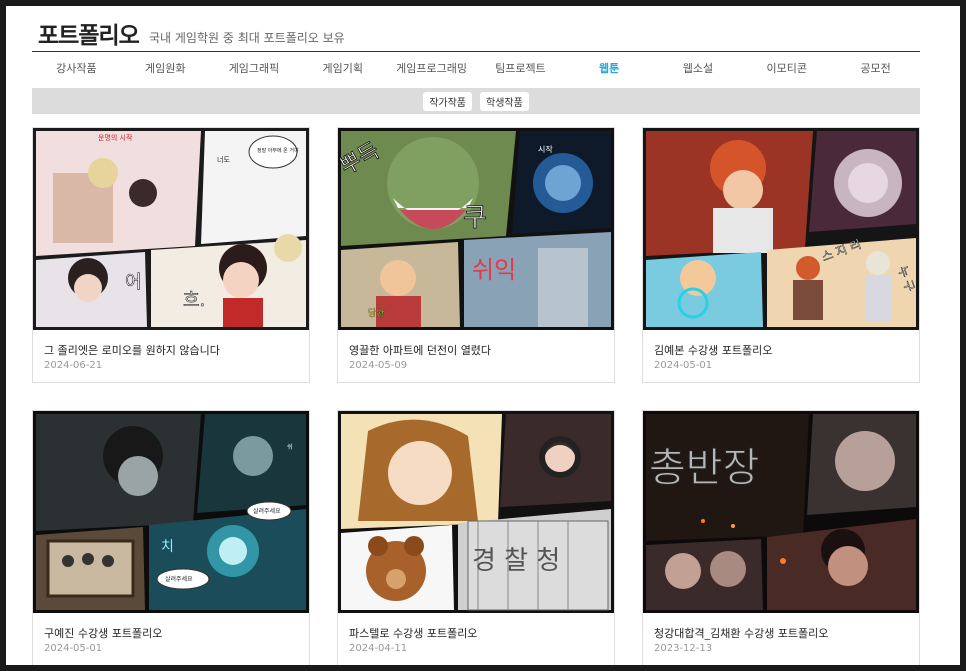 The width and height of the screenshot is (966, 671). I want to click on card-title: 그 졸리엣은 로미오를 원하지 않습니다, so click(132, 350).